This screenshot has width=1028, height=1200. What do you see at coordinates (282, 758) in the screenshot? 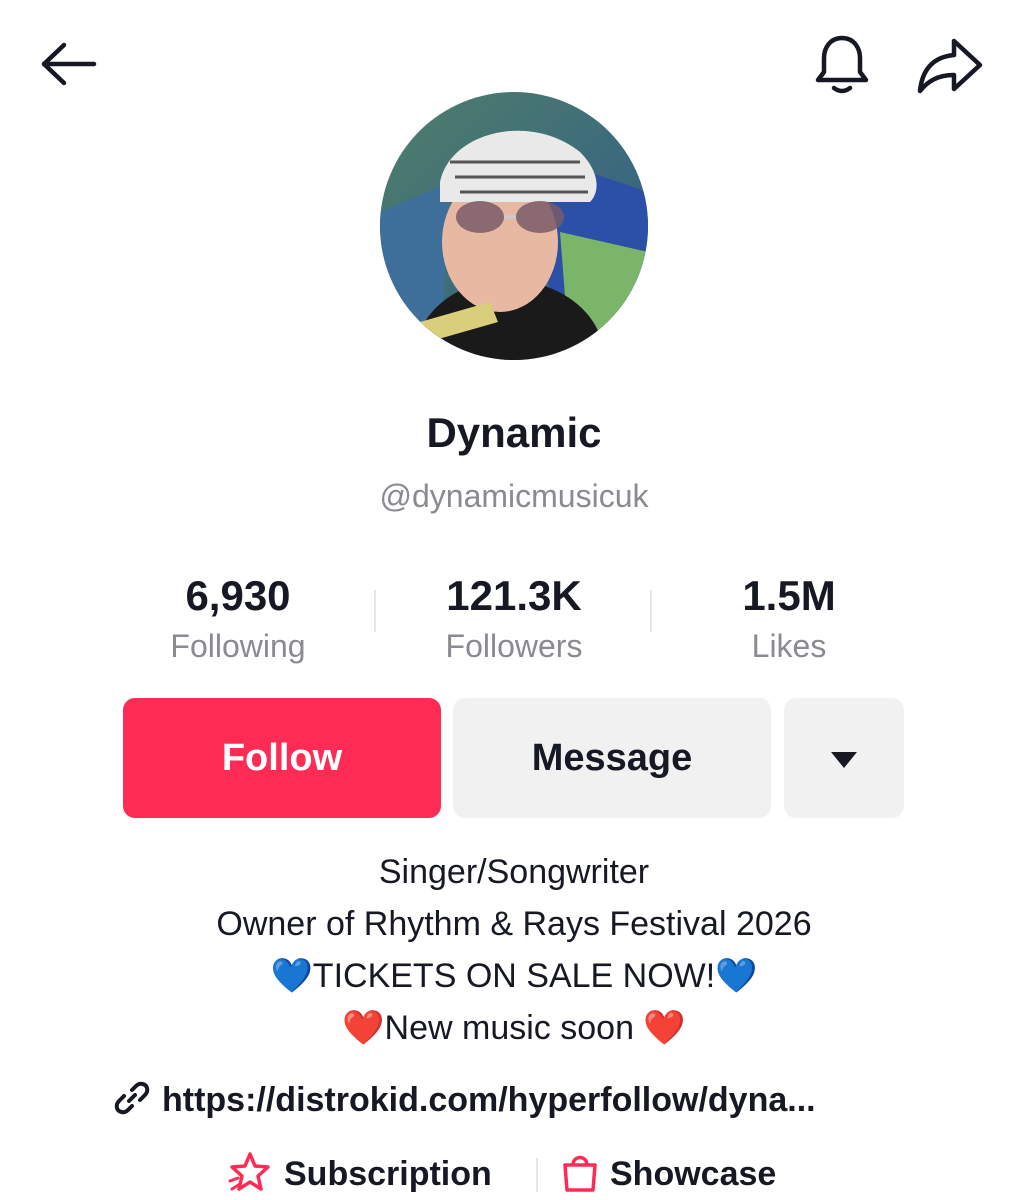
I see `follow-button: Follow` at bounding box center [282, 758].